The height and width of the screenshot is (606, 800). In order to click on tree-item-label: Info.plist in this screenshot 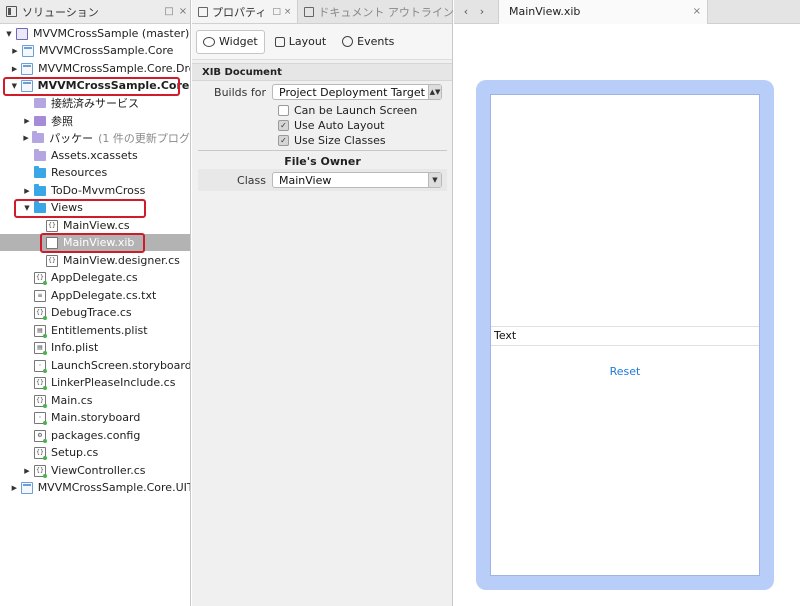, I will do `click(75, 347)`.